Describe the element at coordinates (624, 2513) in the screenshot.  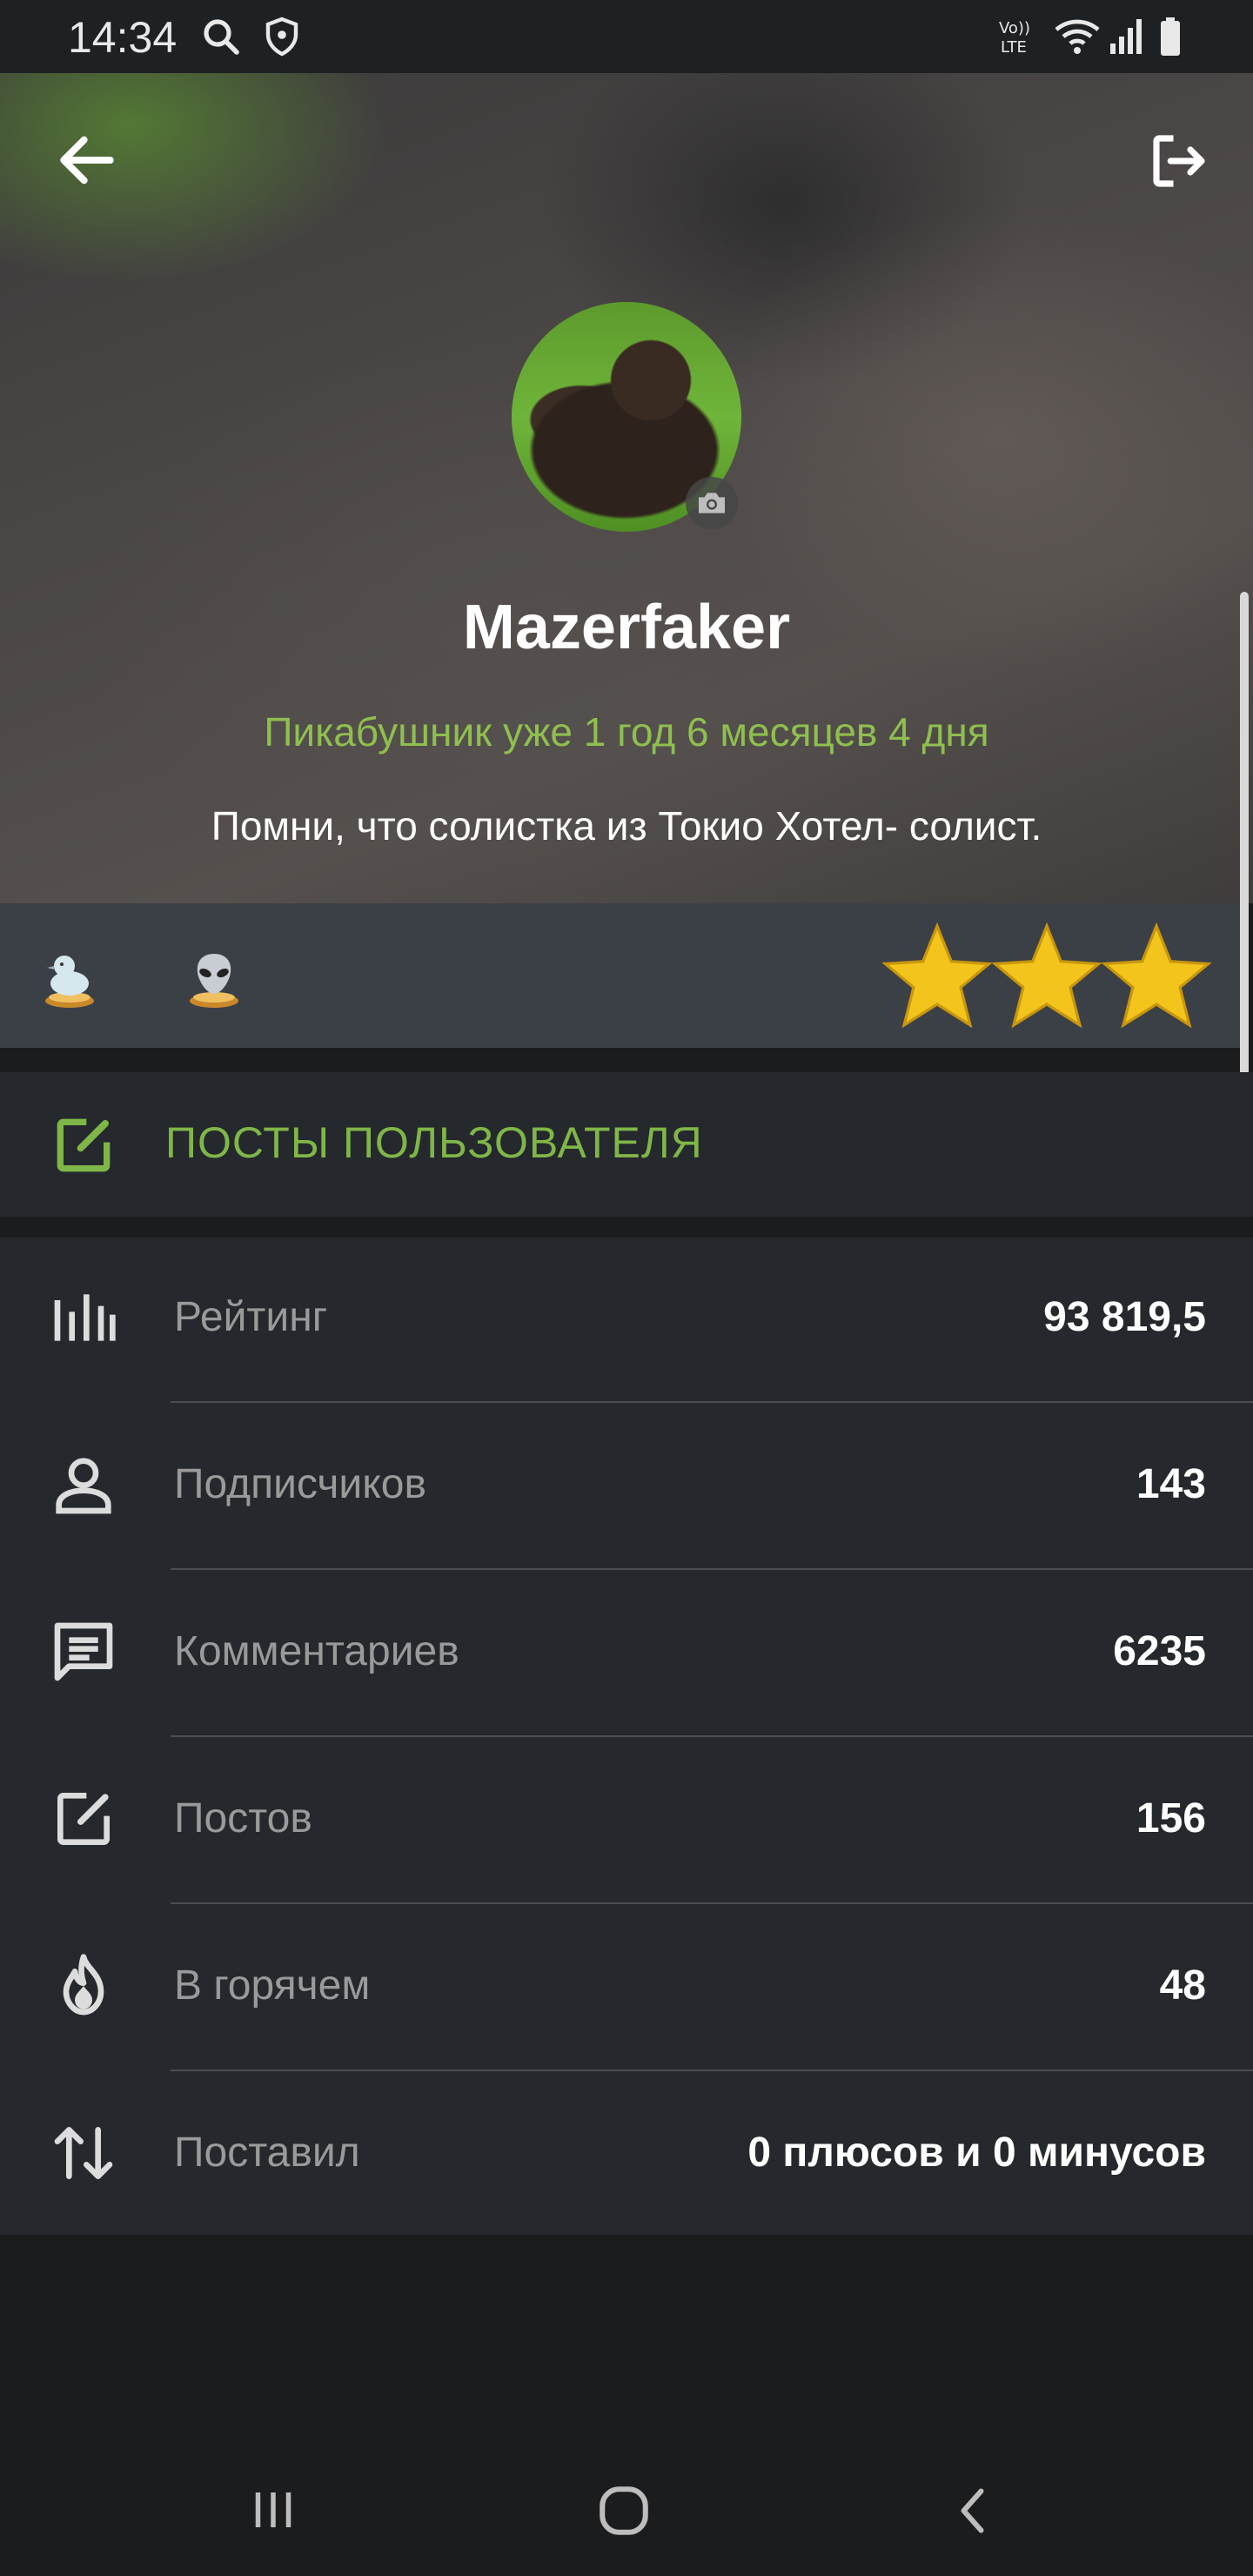
I see `home-icon` at that location.